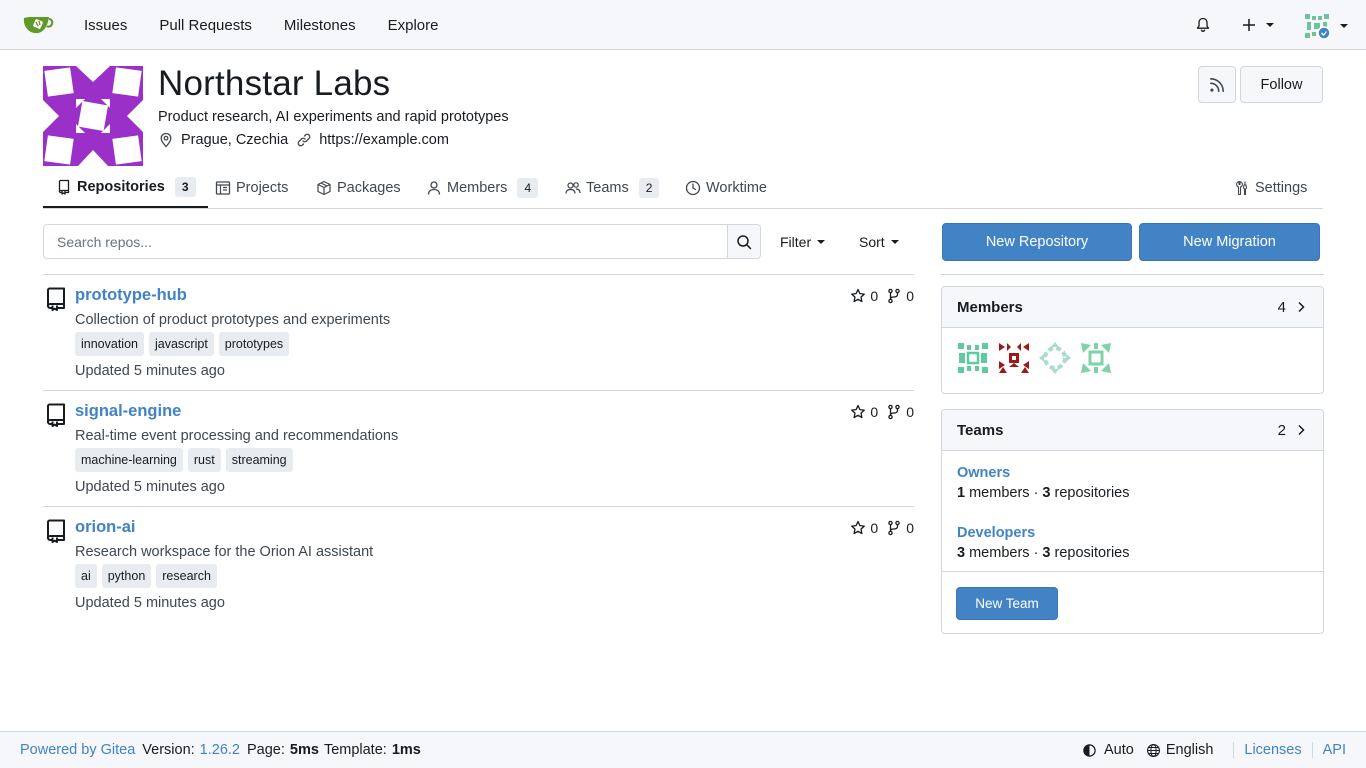 This screenshot has width=1366, height=768. Describe the element at coordinates (262, 187) in the screenshot. I see `tab-projects-label: Projects` at that location.